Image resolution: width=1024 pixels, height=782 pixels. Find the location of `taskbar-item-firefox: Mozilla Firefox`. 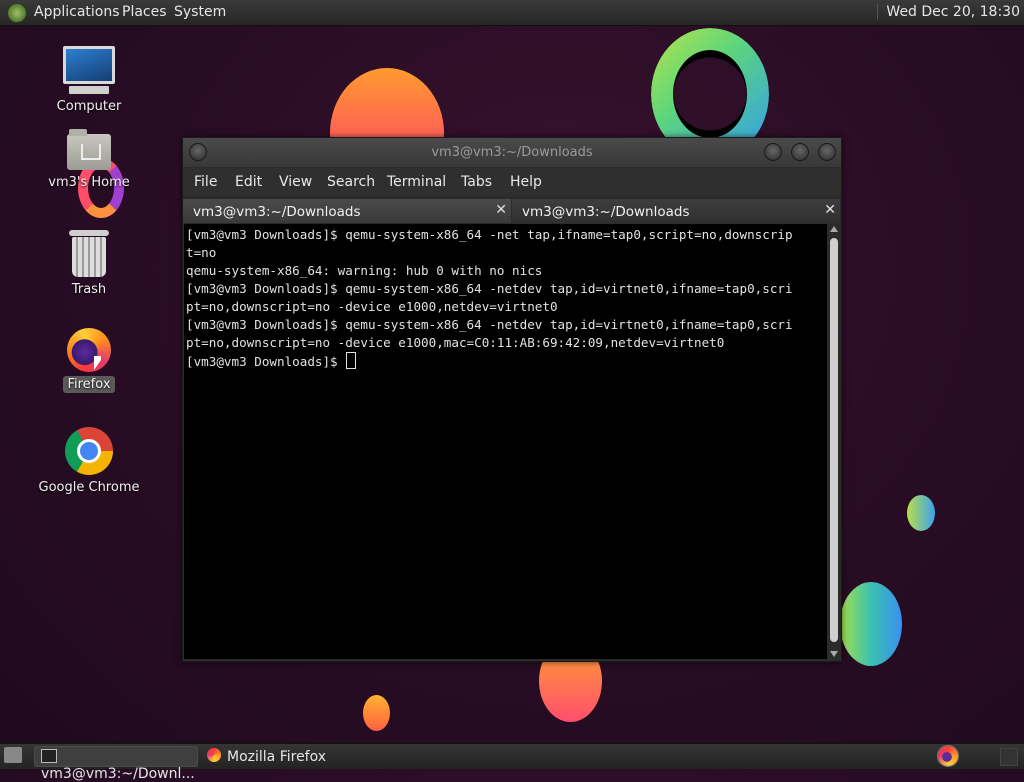

taskbar-item-firefox: Mozilla Firefox is located at coordinates (286, 756).